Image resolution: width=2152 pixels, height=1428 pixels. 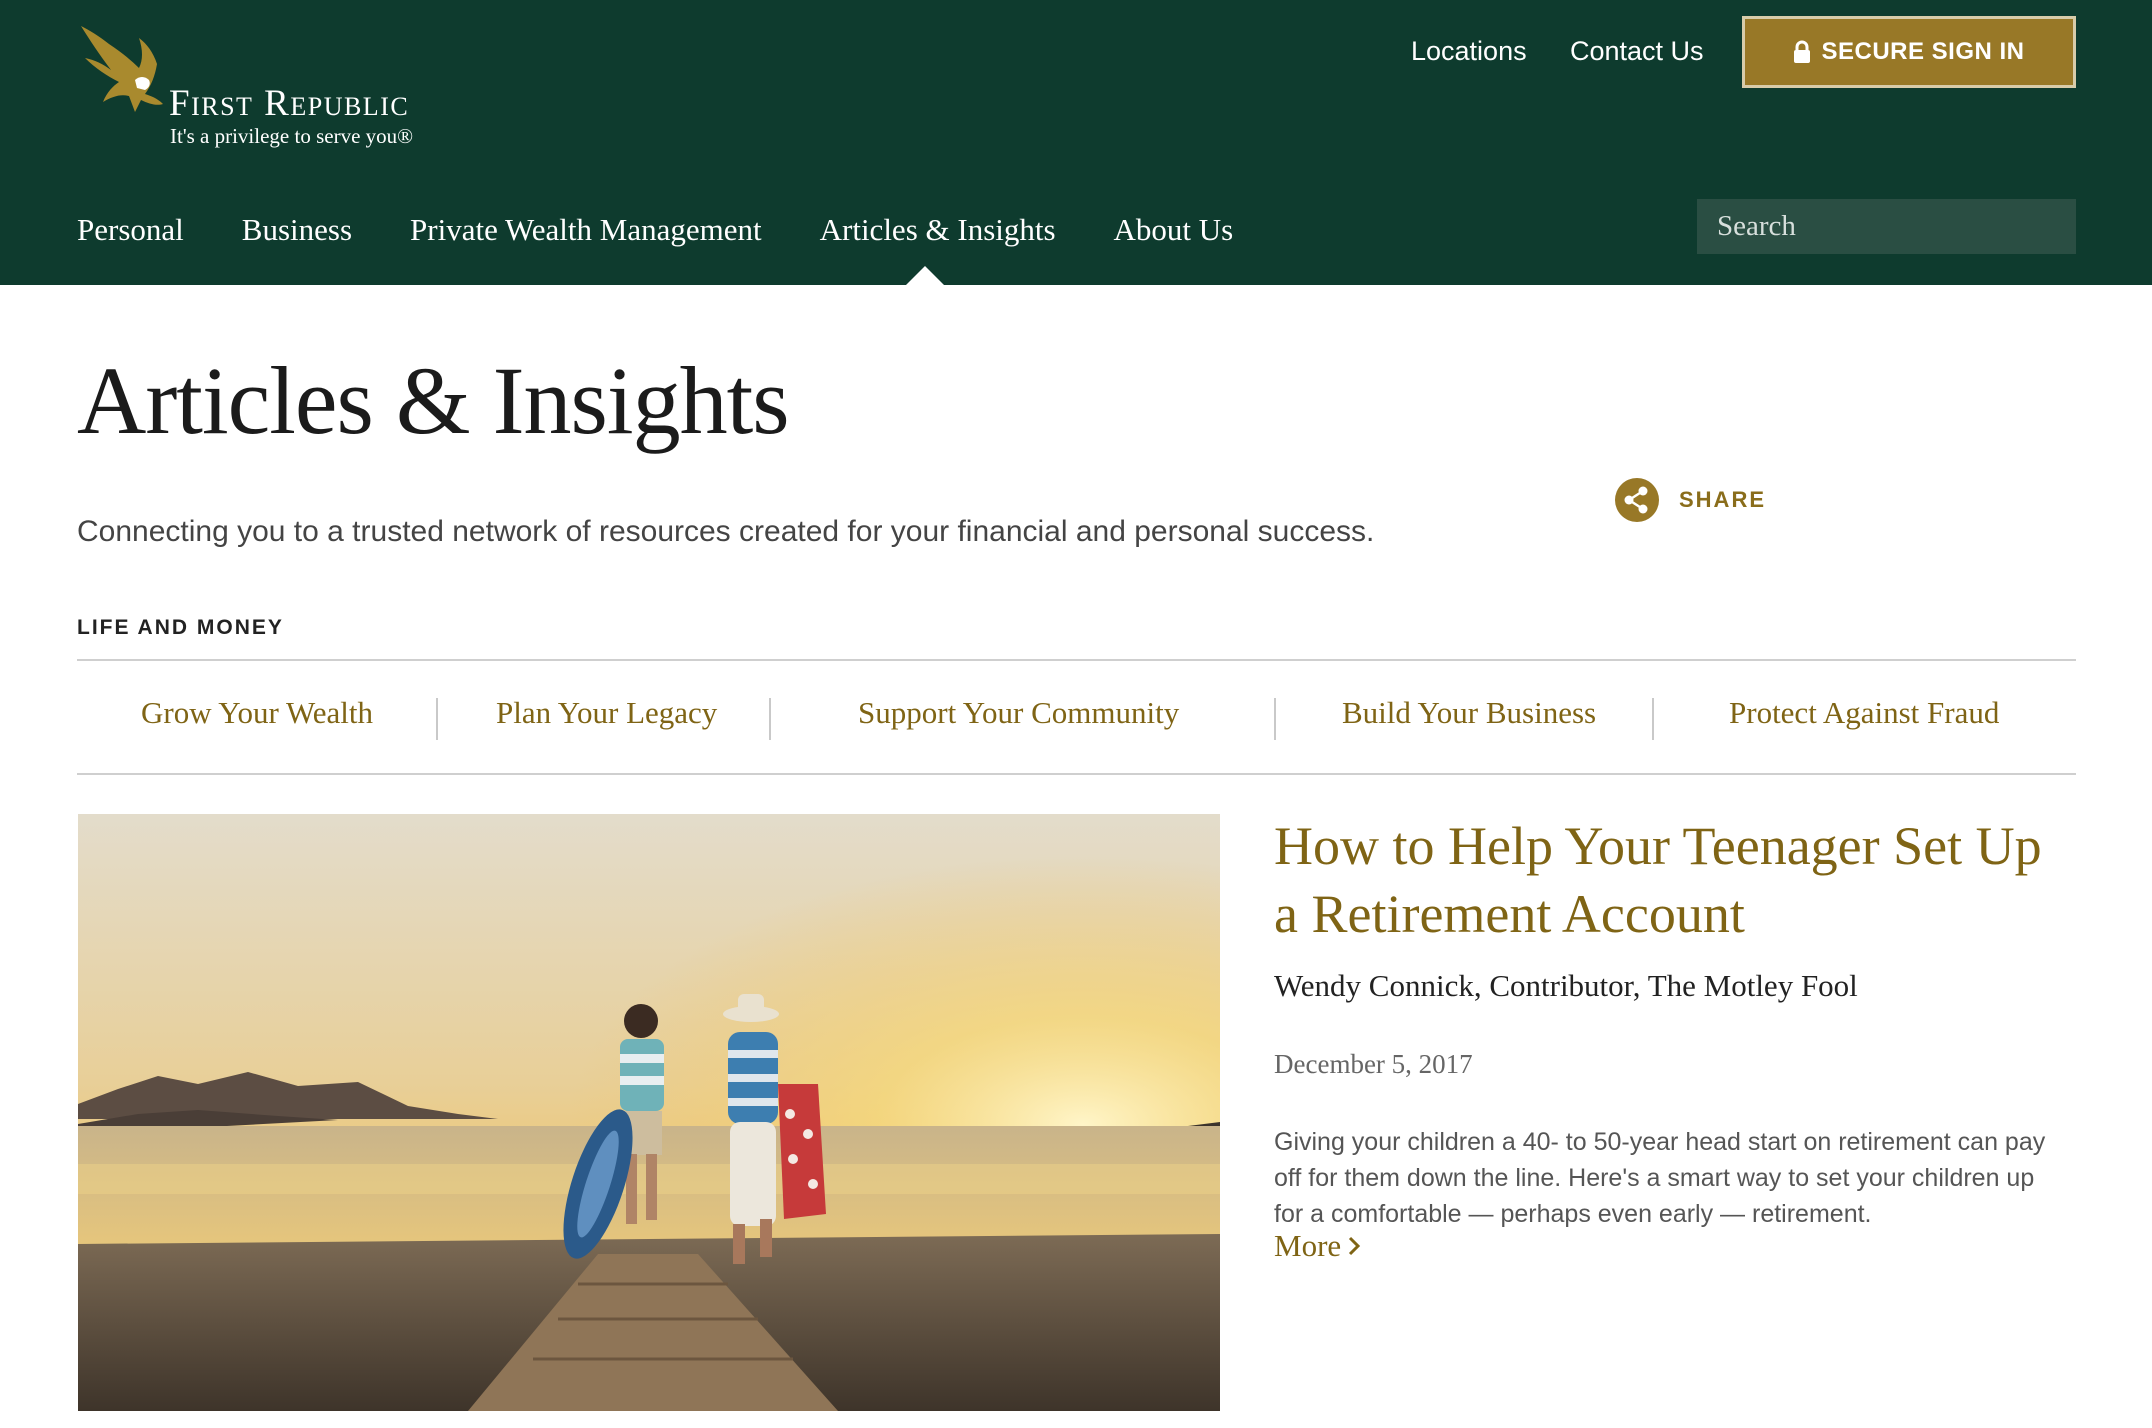 I want to click on share-button: SHARE, so click(x=1690, y=500).